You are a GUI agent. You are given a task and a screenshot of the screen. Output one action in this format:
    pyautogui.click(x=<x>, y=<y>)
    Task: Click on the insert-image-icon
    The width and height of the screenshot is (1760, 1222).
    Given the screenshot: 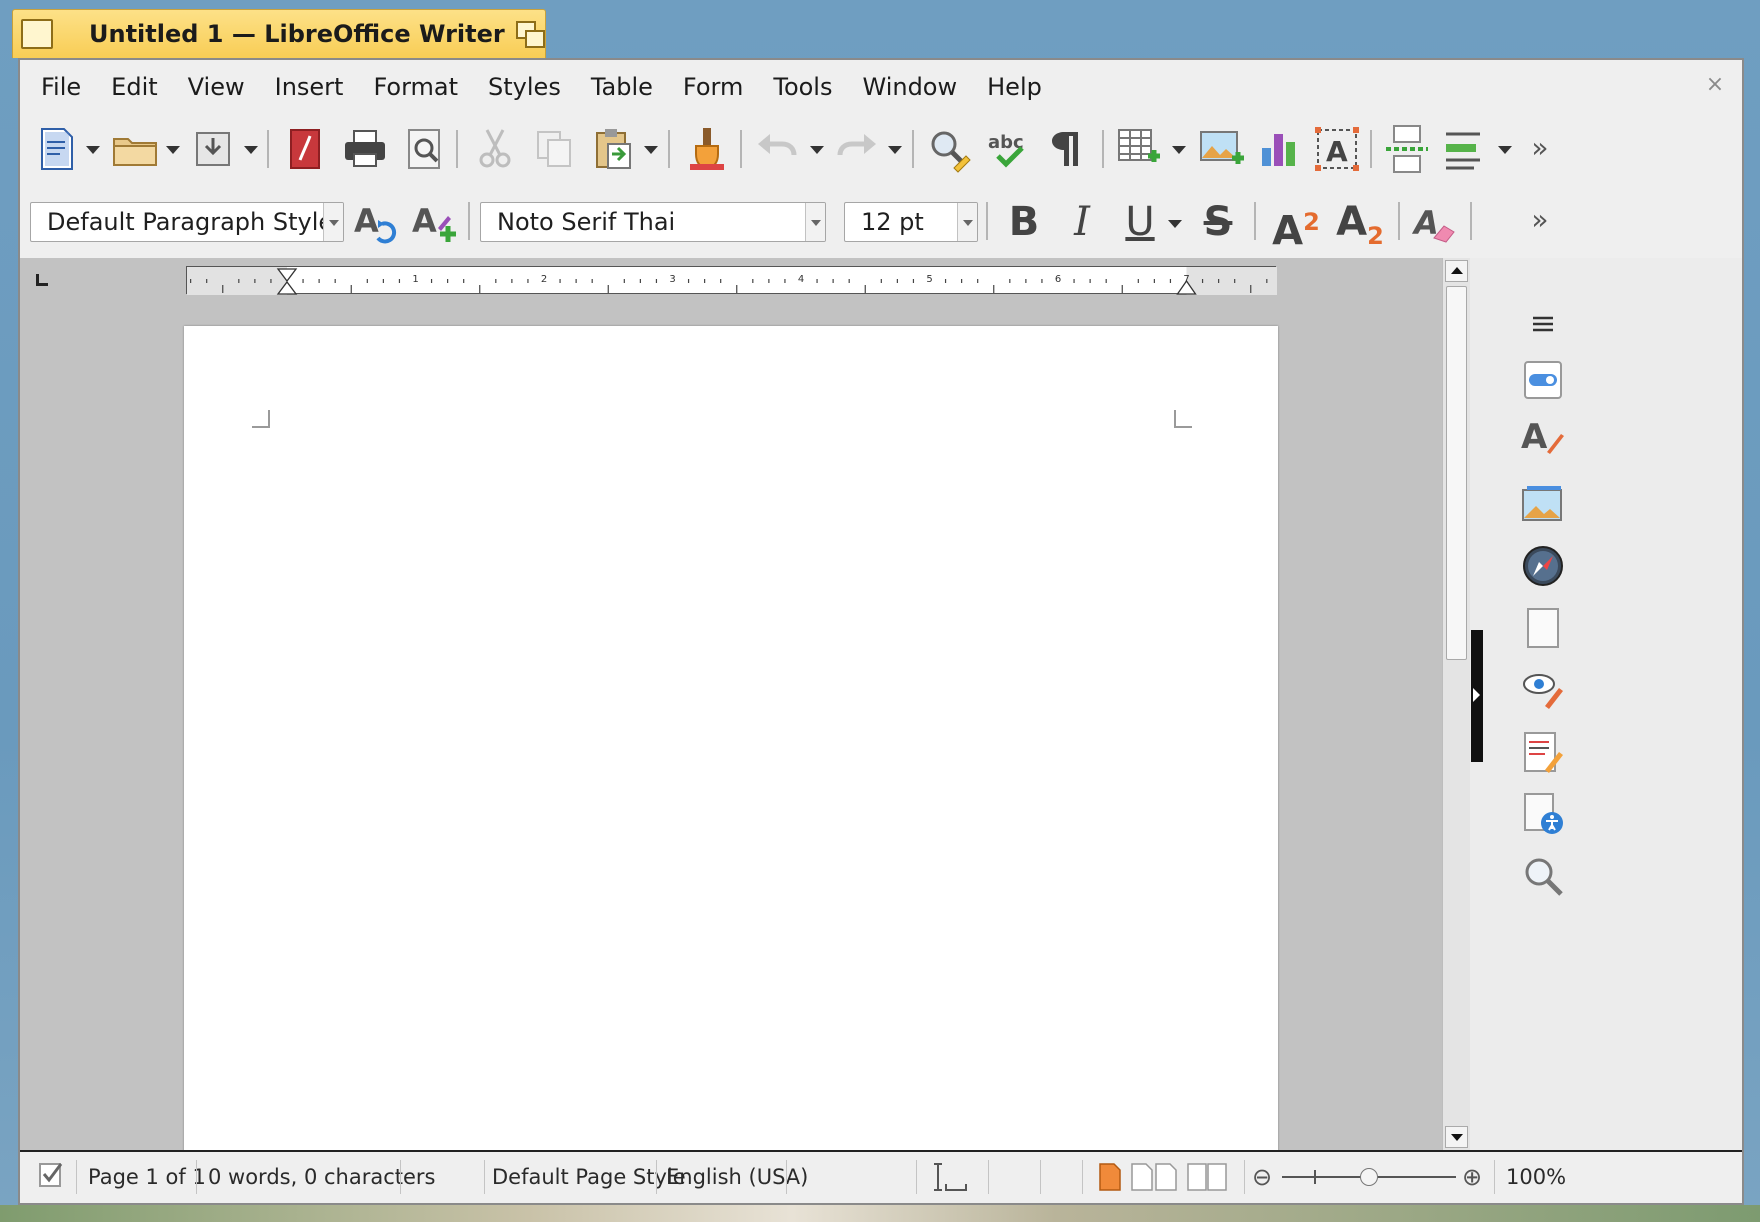 What is the action you would take?
    pyautogui.click(x=1221, y=149)
    